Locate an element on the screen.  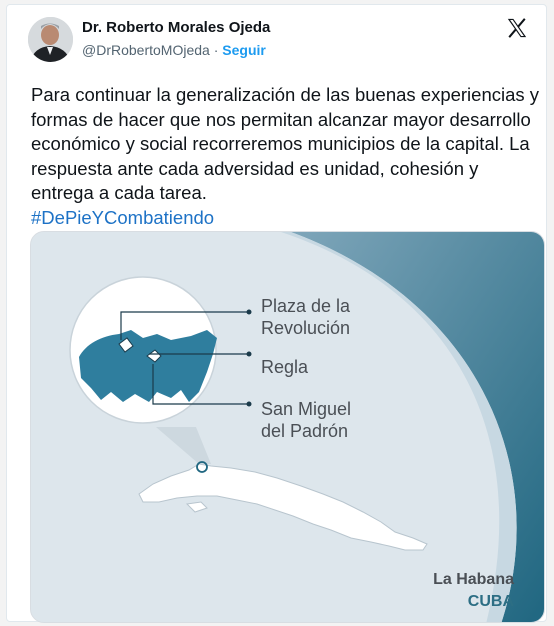
author-name: Dr. Roberto Morales Ojeda is located at coordinates (176, 27).